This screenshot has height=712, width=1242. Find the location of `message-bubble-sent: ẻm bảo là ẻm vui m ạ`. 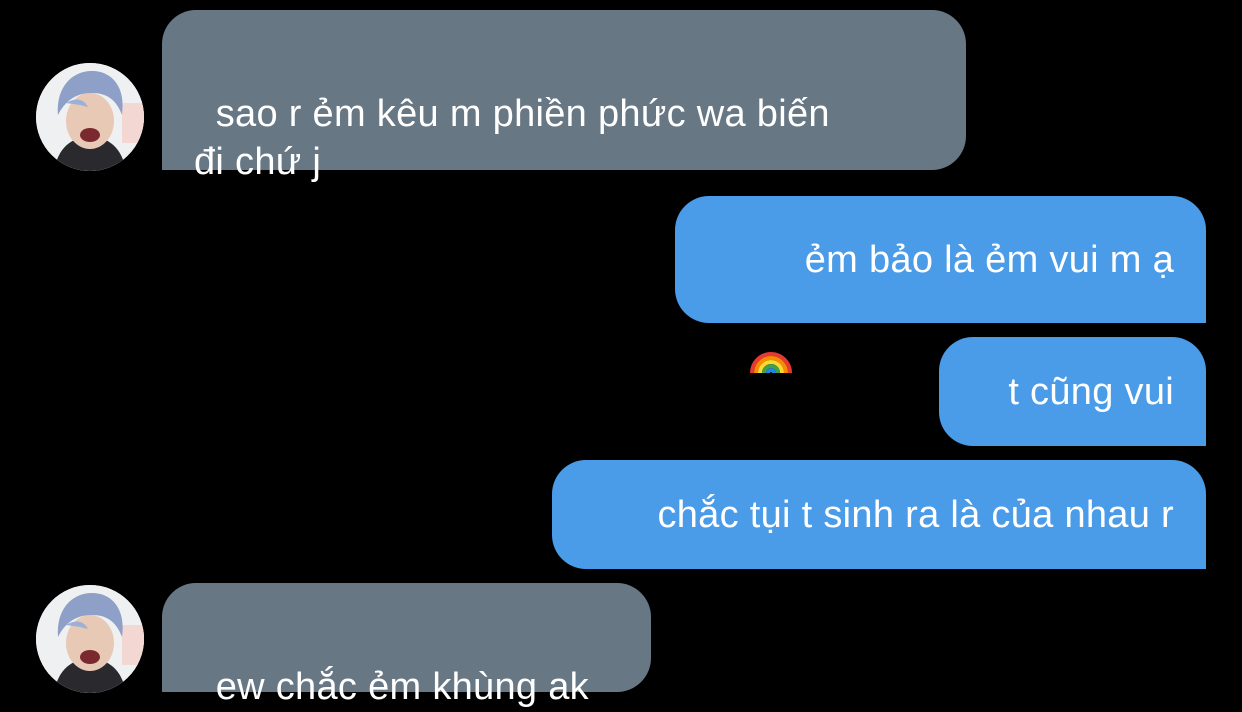

message-bubble-sent: ẻm bảo là ẻm vui m ạ is located at coordinates (940, 284).